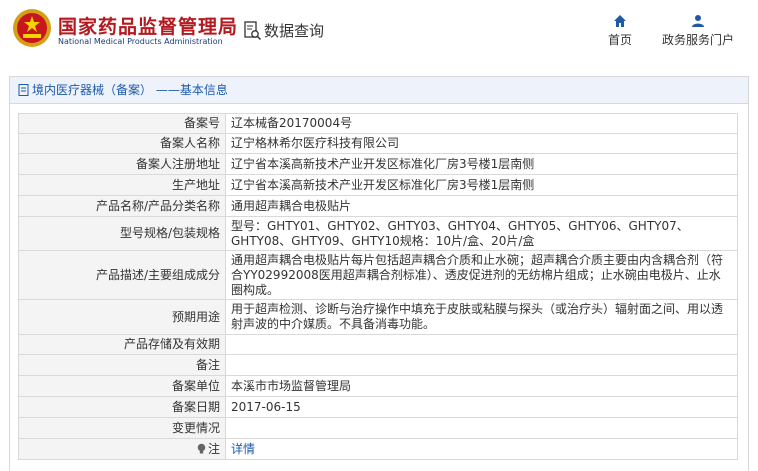 This screenshot has height=471, width=758. What do you see at coordinates (253, 30) in the screenshot?
I see `document-search-icon` at bounding box center [253, 30].